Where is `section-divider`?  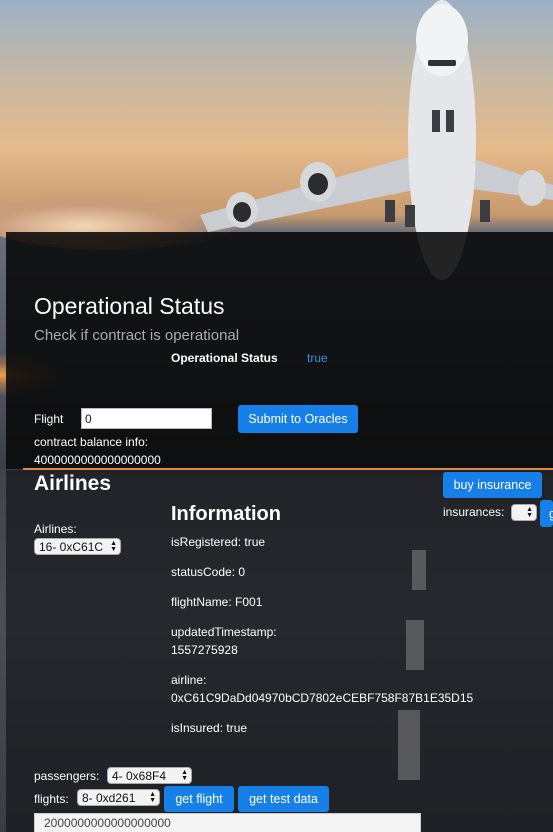 section-divider is located at coordinates (288, 469).